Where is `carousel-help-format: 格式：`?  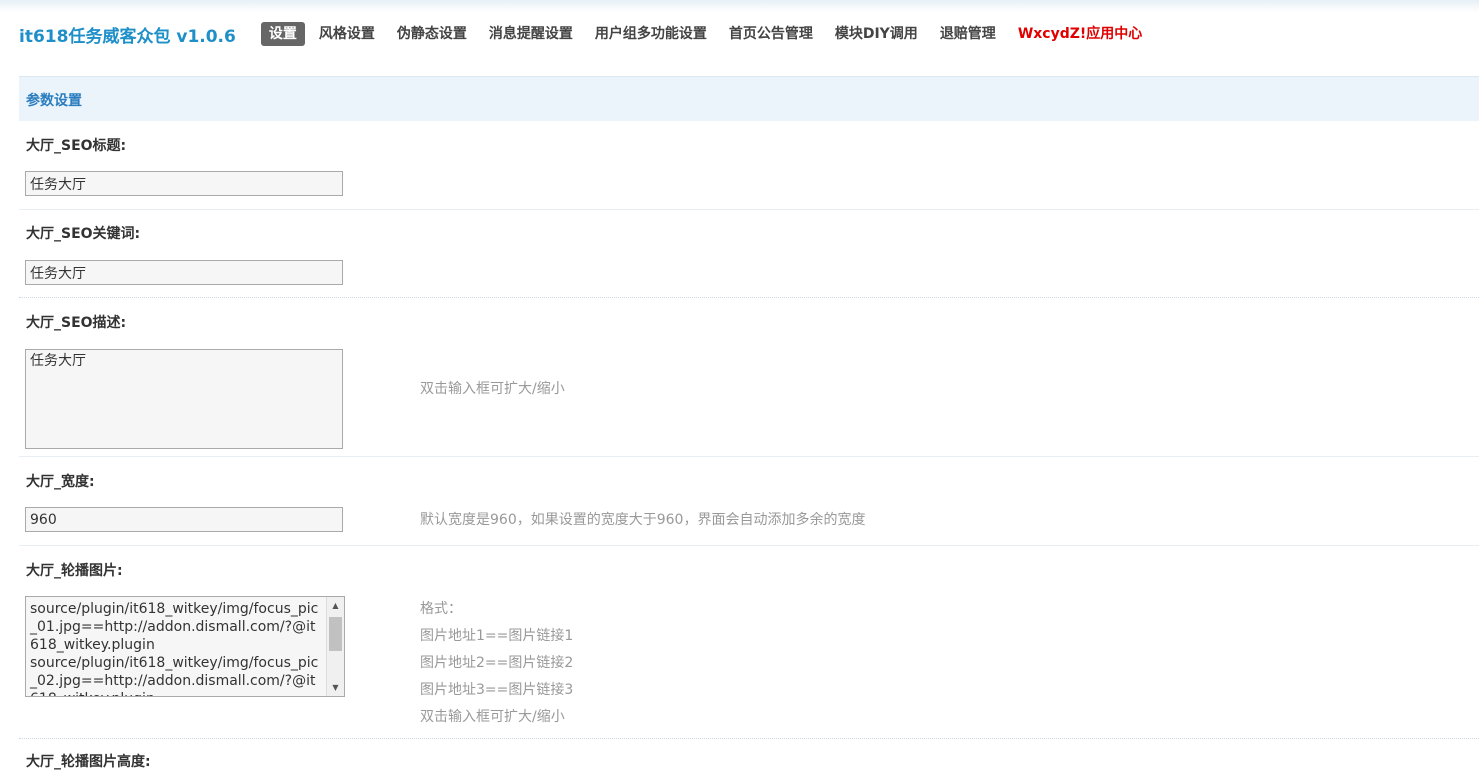 carousel-help-format: 格式： is located at coordinates (441, 609).